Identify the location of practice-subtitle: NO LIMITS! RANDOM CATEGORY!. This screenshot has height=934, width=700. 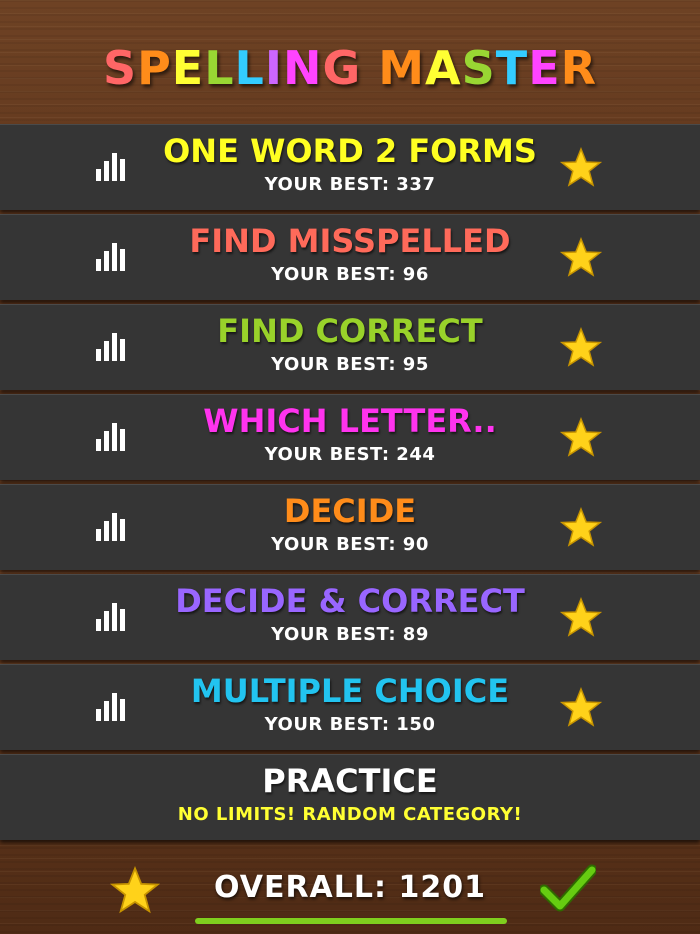
(350, 814).